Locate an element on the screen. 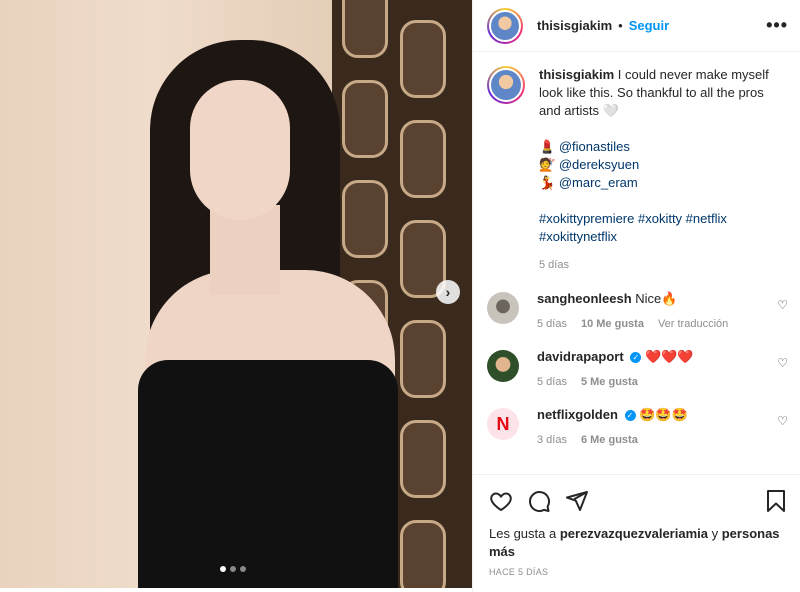 Image resolution: width=800 pixels, height=592 pixels. like-heart-icon is located at coordinates (501, 501).